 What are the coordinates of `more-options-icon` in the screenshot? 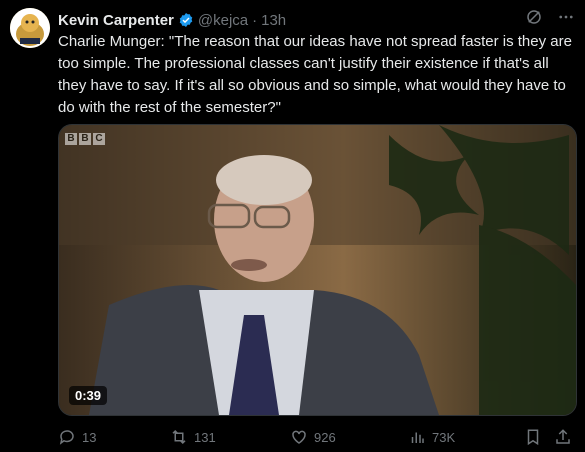 It's located at (566, 19).